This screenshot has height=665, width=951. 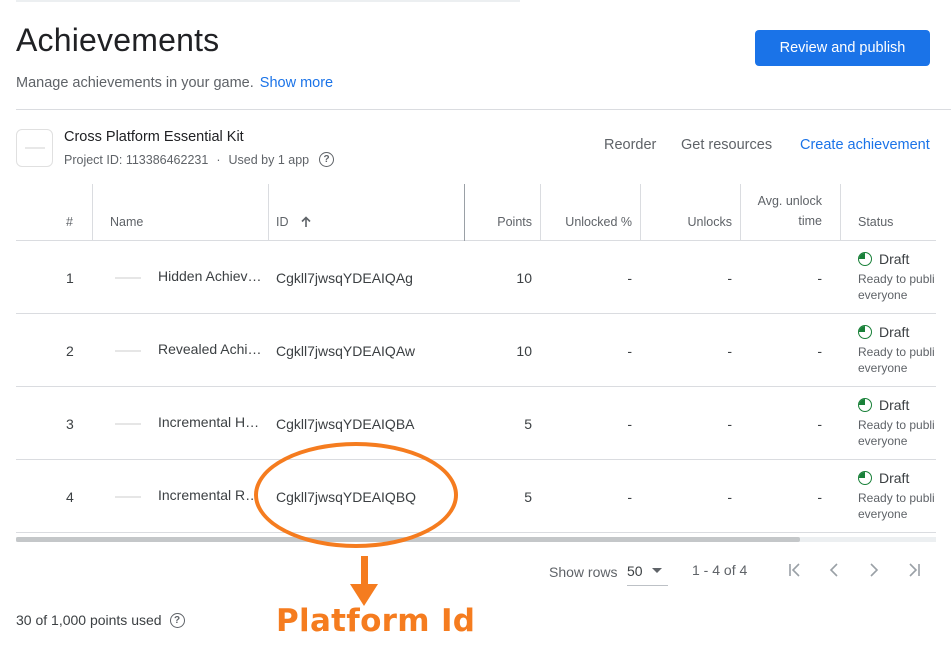 I want to click on previous-page-button, so click(x=834, y=570).